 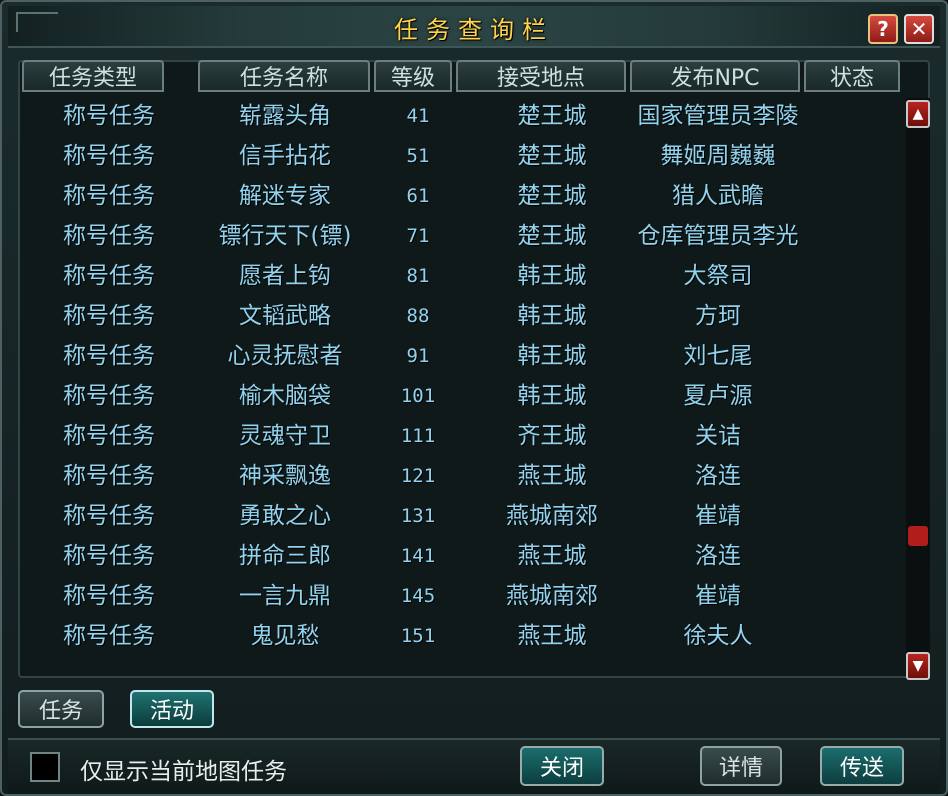 I want to click on scrollbar-thumb, so click(x=918, y=536).